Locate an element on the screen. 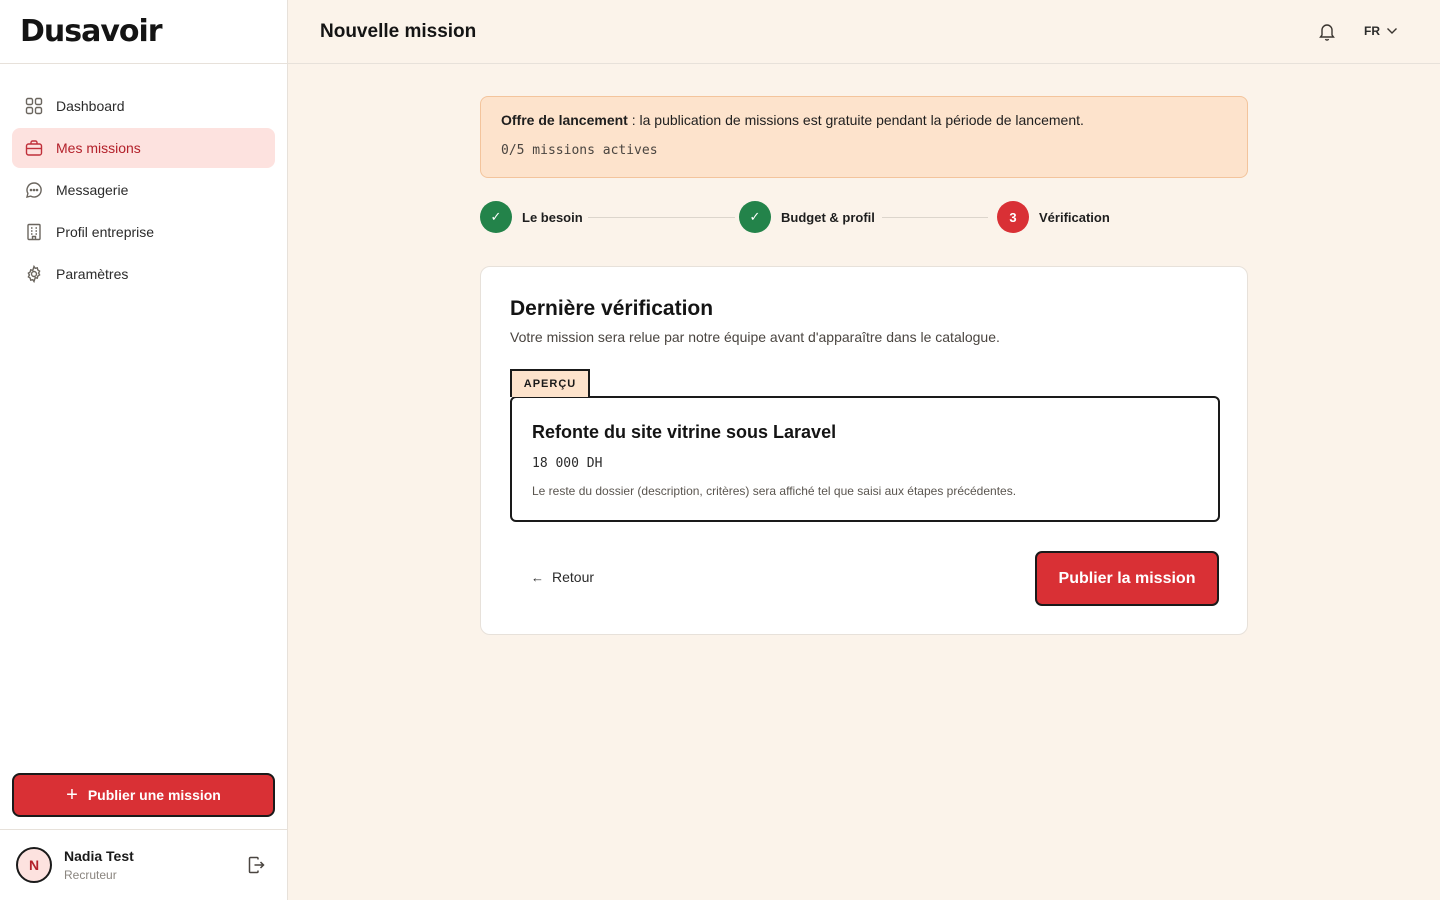 This screenshot has height=900, width=1440. grid-icon is located at coordinates (34, 106).